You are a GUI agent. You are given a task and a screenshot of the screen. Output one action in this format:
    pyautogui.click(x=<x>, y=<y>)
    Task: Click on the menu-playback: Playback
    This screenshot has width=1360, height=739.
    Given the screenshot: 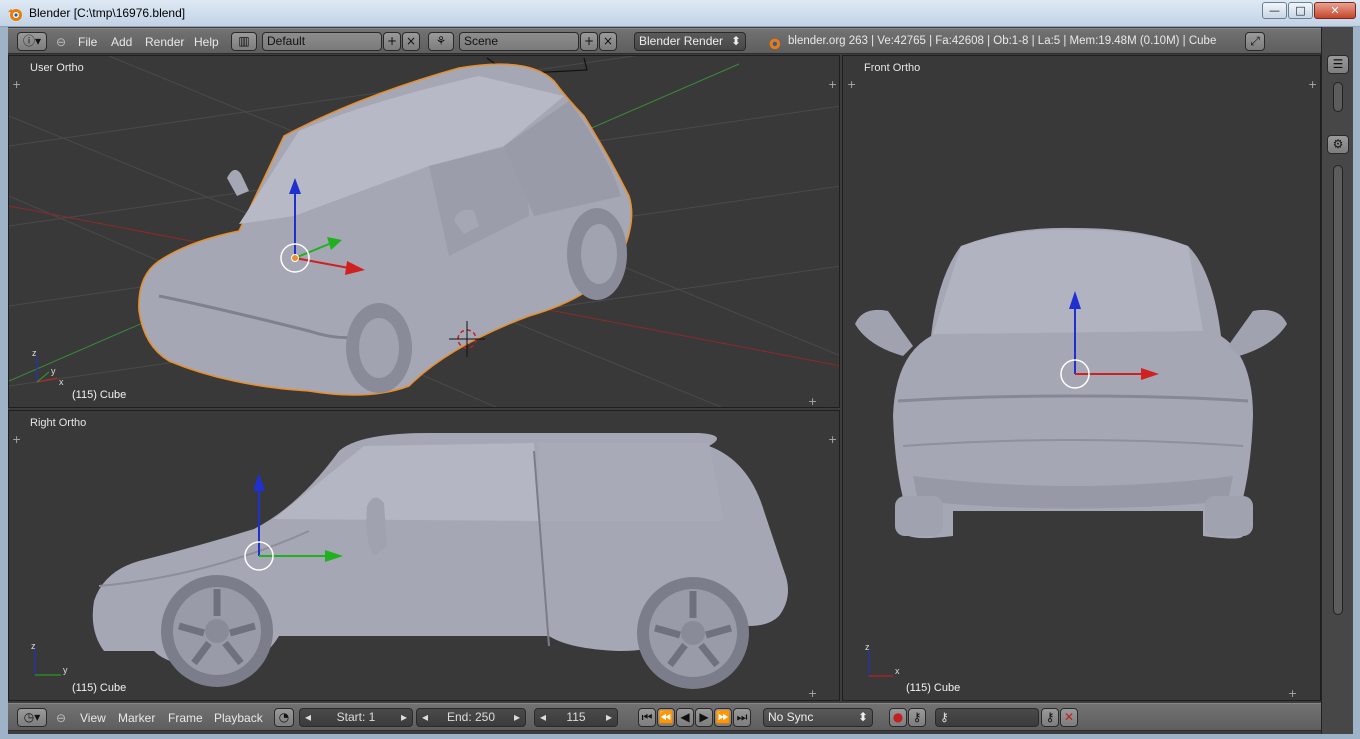 What is the action you would take?
    pyautogui.click(x=238, y=718)
    